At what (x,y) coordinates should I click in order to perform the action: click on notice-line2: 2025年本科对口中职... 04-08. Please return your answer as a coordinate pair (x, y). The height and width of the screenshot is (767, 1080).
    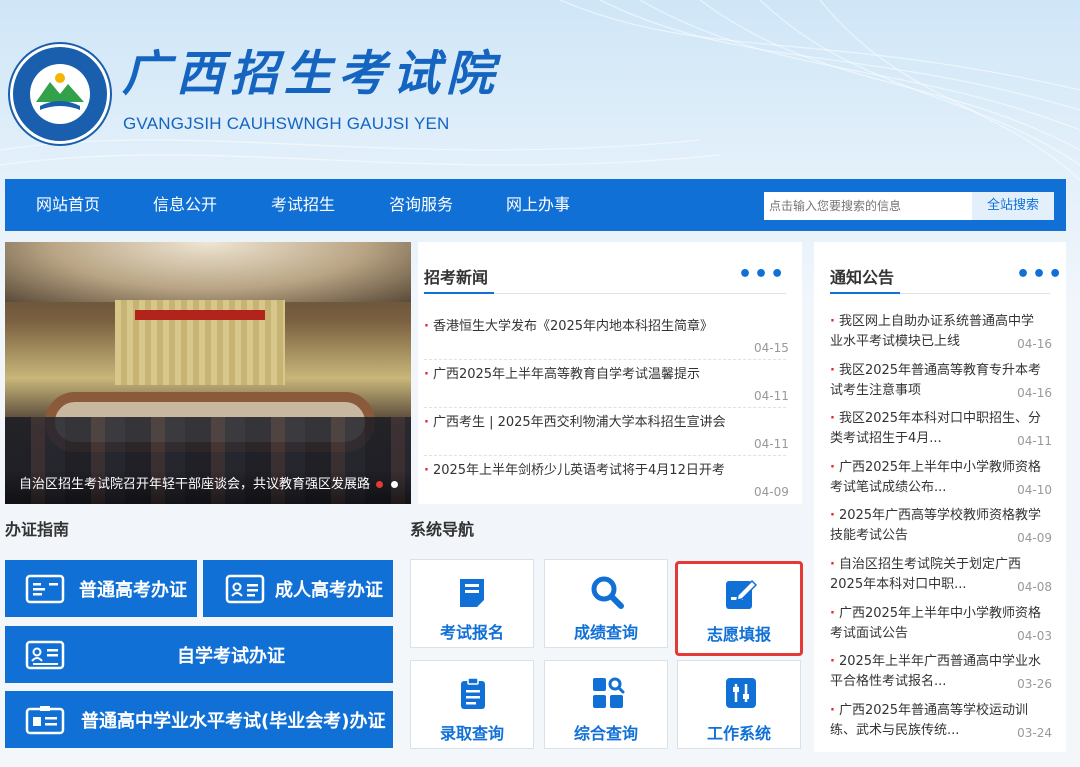
    Looking at the image, I should click on (941, 585).